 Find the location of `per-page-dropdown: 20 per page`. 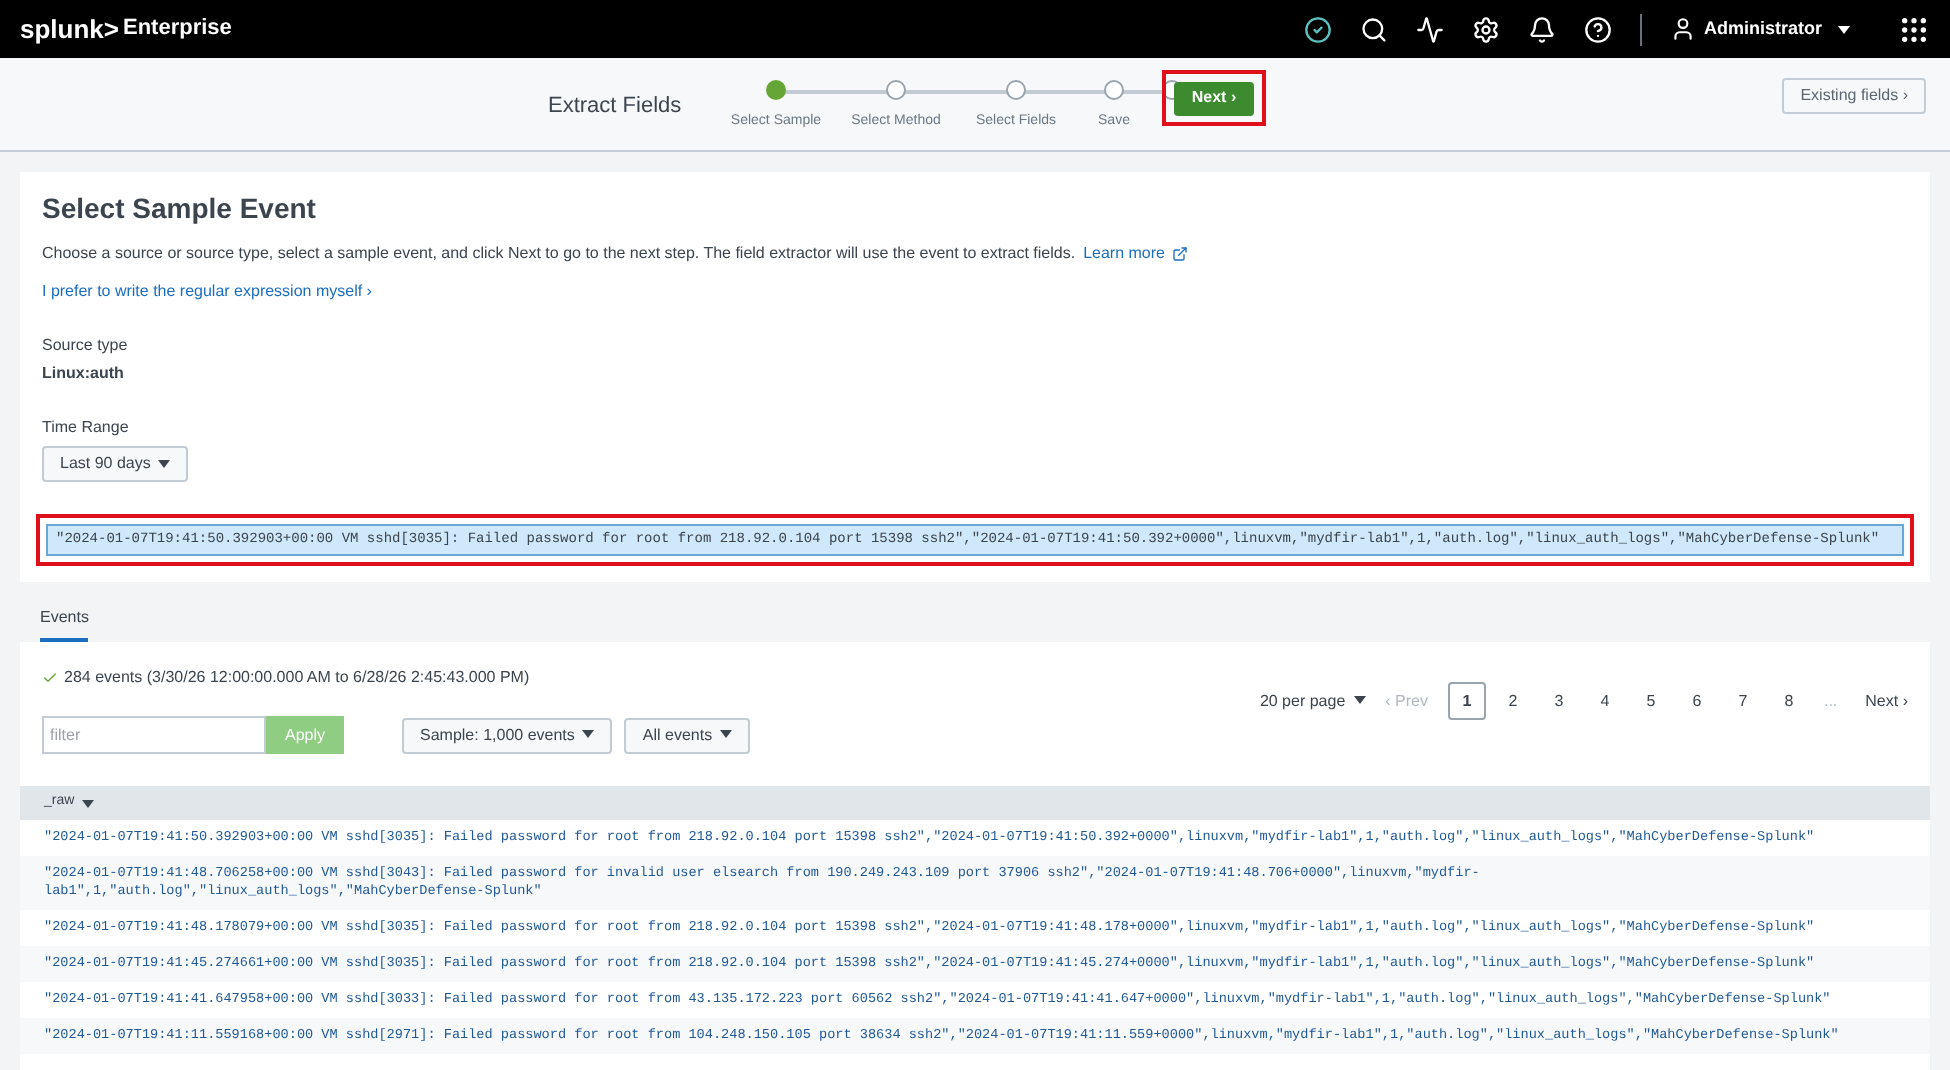

per-page-dropdown: 20 per page is located at coordinates (1312, 701).